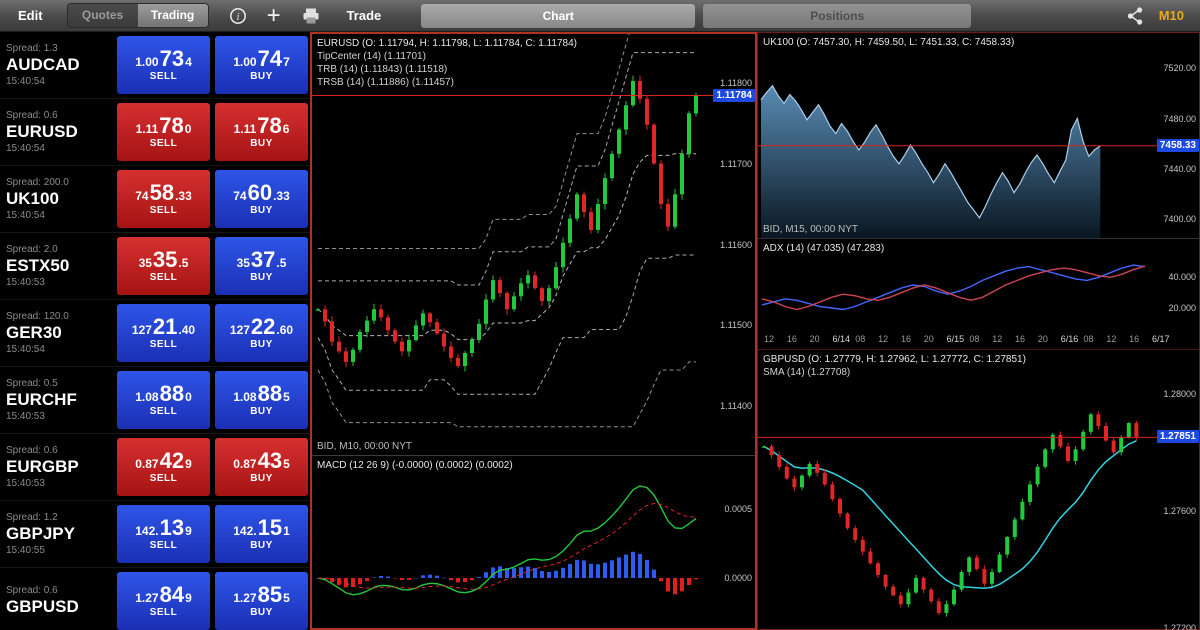 This screenshot has width=1200, height=630. What do you see at coordinates (245, 62) in the screenshot?
I see `price-prefix: 1.00` at bounding box center [245, 62].